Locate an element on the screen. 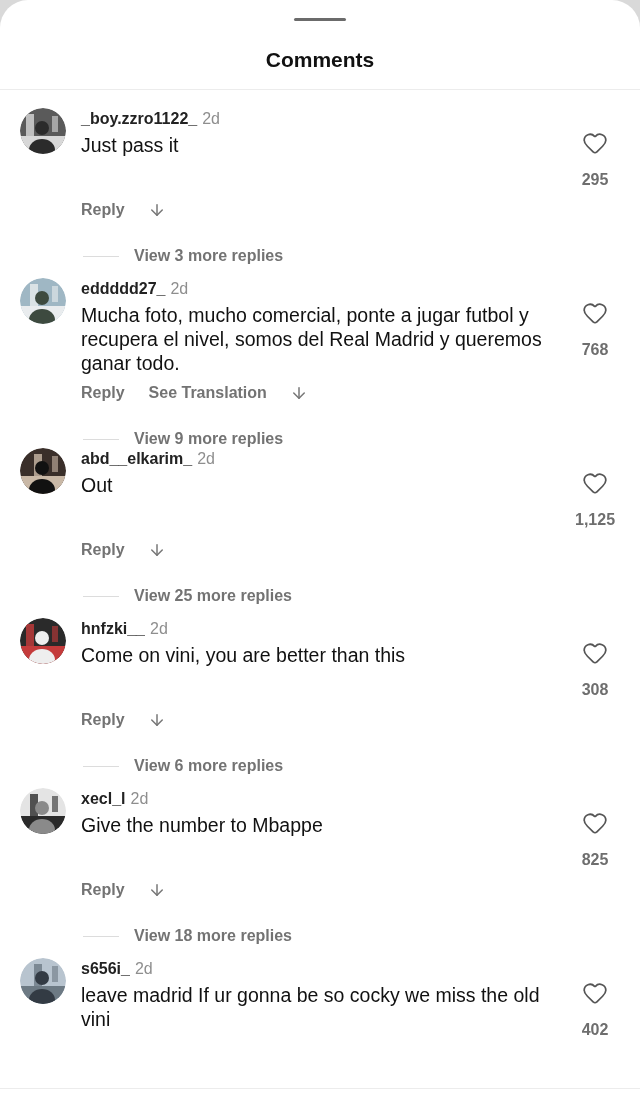 This screenshot has width=640, height=1102. like-count: 402 is located at coordinates (595, 1030).